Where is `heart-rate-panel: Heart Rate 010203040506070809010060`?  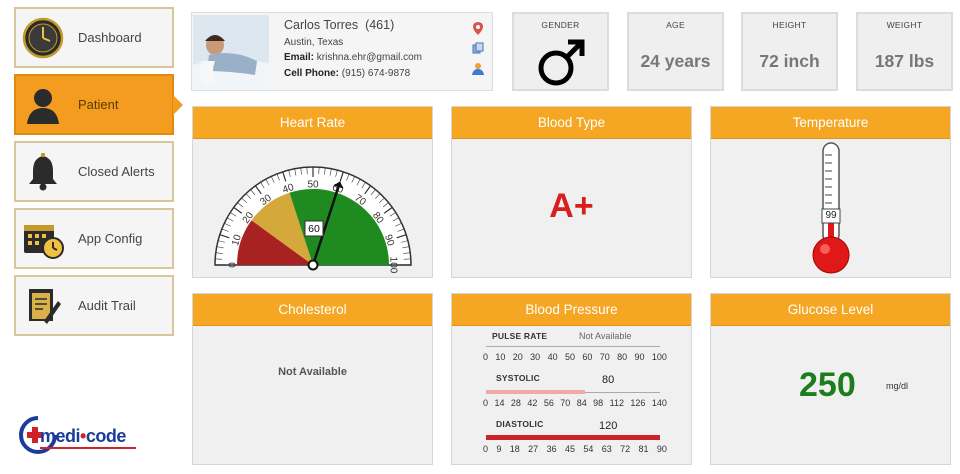 heart-rate-panel: Heart Rate 010203040506070809010060 is located at coordinates (312, 192).